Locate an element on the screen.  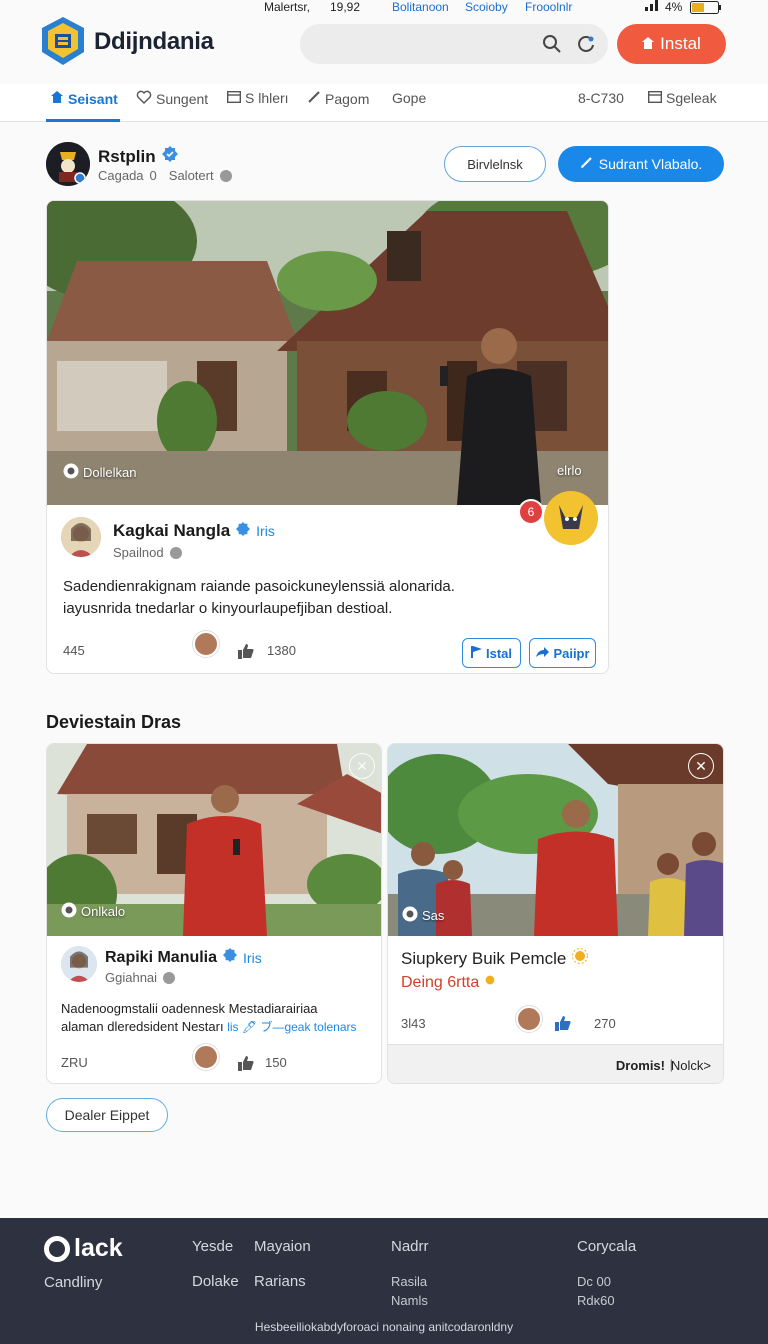
avatar is located at coordinates (68, 164).